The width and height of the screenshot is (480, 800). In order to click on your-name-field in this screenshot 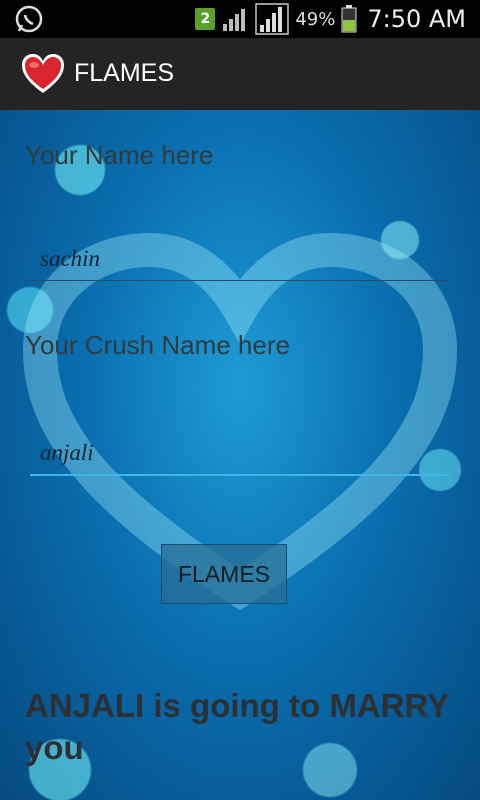, I will do `click(240, 262)`.